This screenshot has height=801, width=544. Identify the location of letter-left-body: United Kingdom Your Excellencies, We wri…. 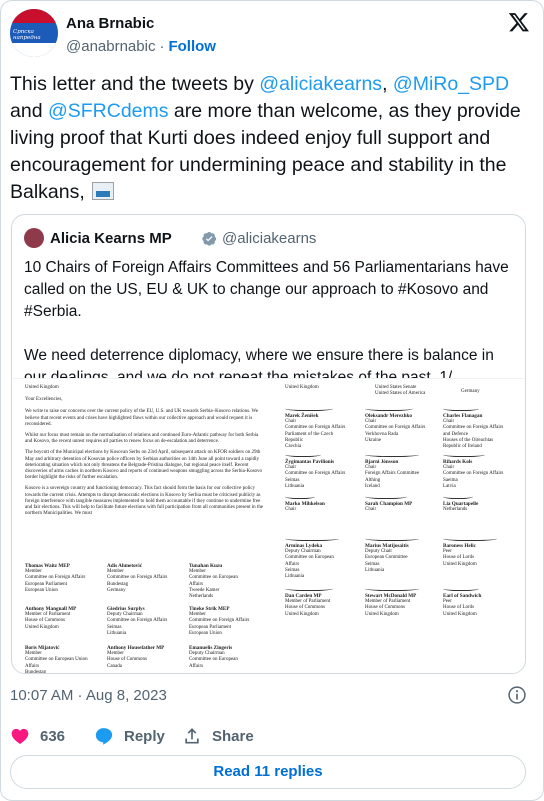
(145, 451).